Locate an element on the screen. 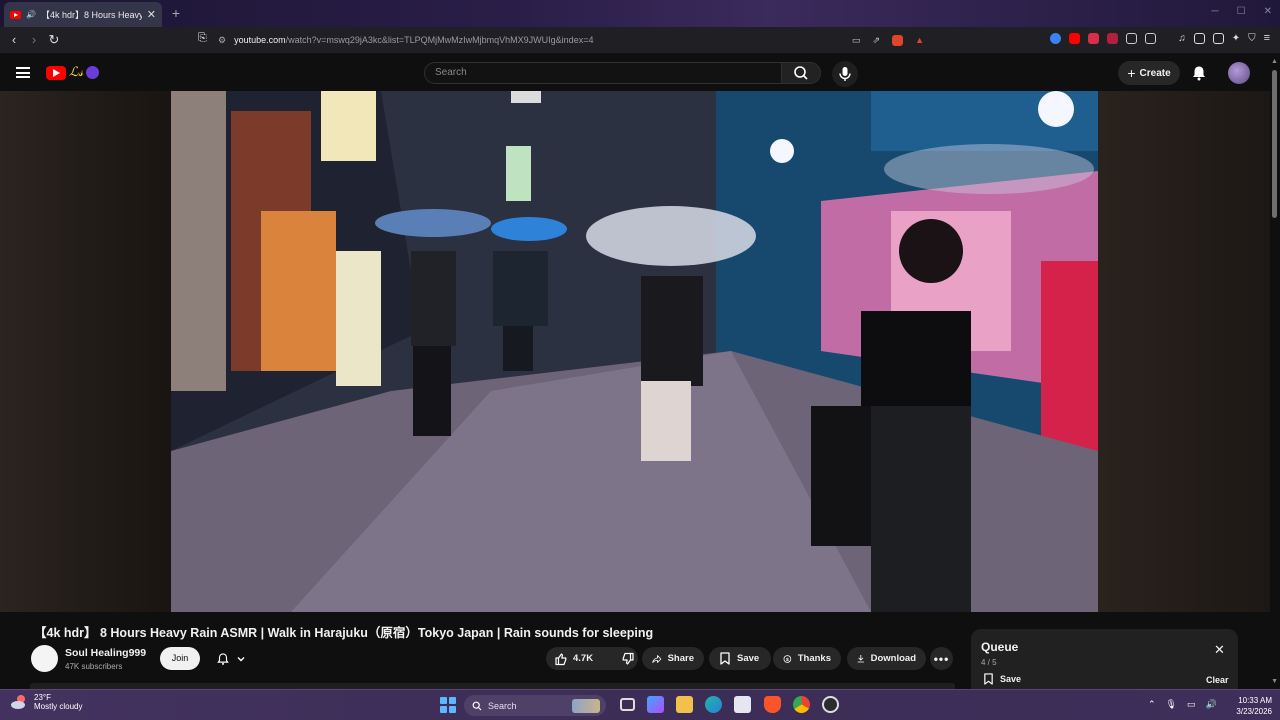  taskbar-search-icon is located at coordinates (477, 705).